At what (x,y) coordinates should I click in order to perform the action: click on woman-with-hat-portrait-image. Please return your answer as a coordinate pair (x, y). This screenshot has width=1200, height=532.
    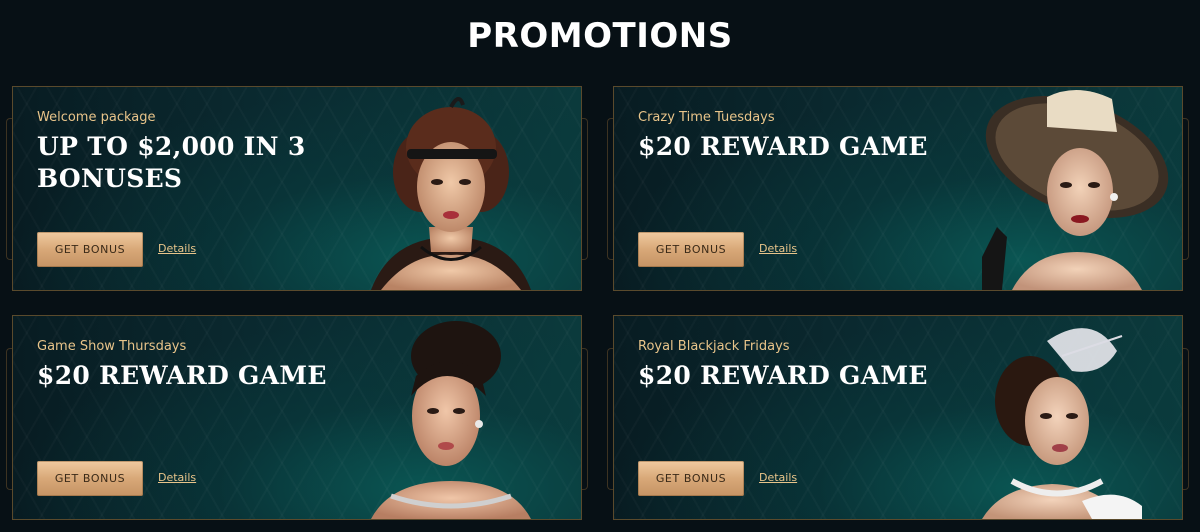
    Looking at the image, I should click on (1075, 189).